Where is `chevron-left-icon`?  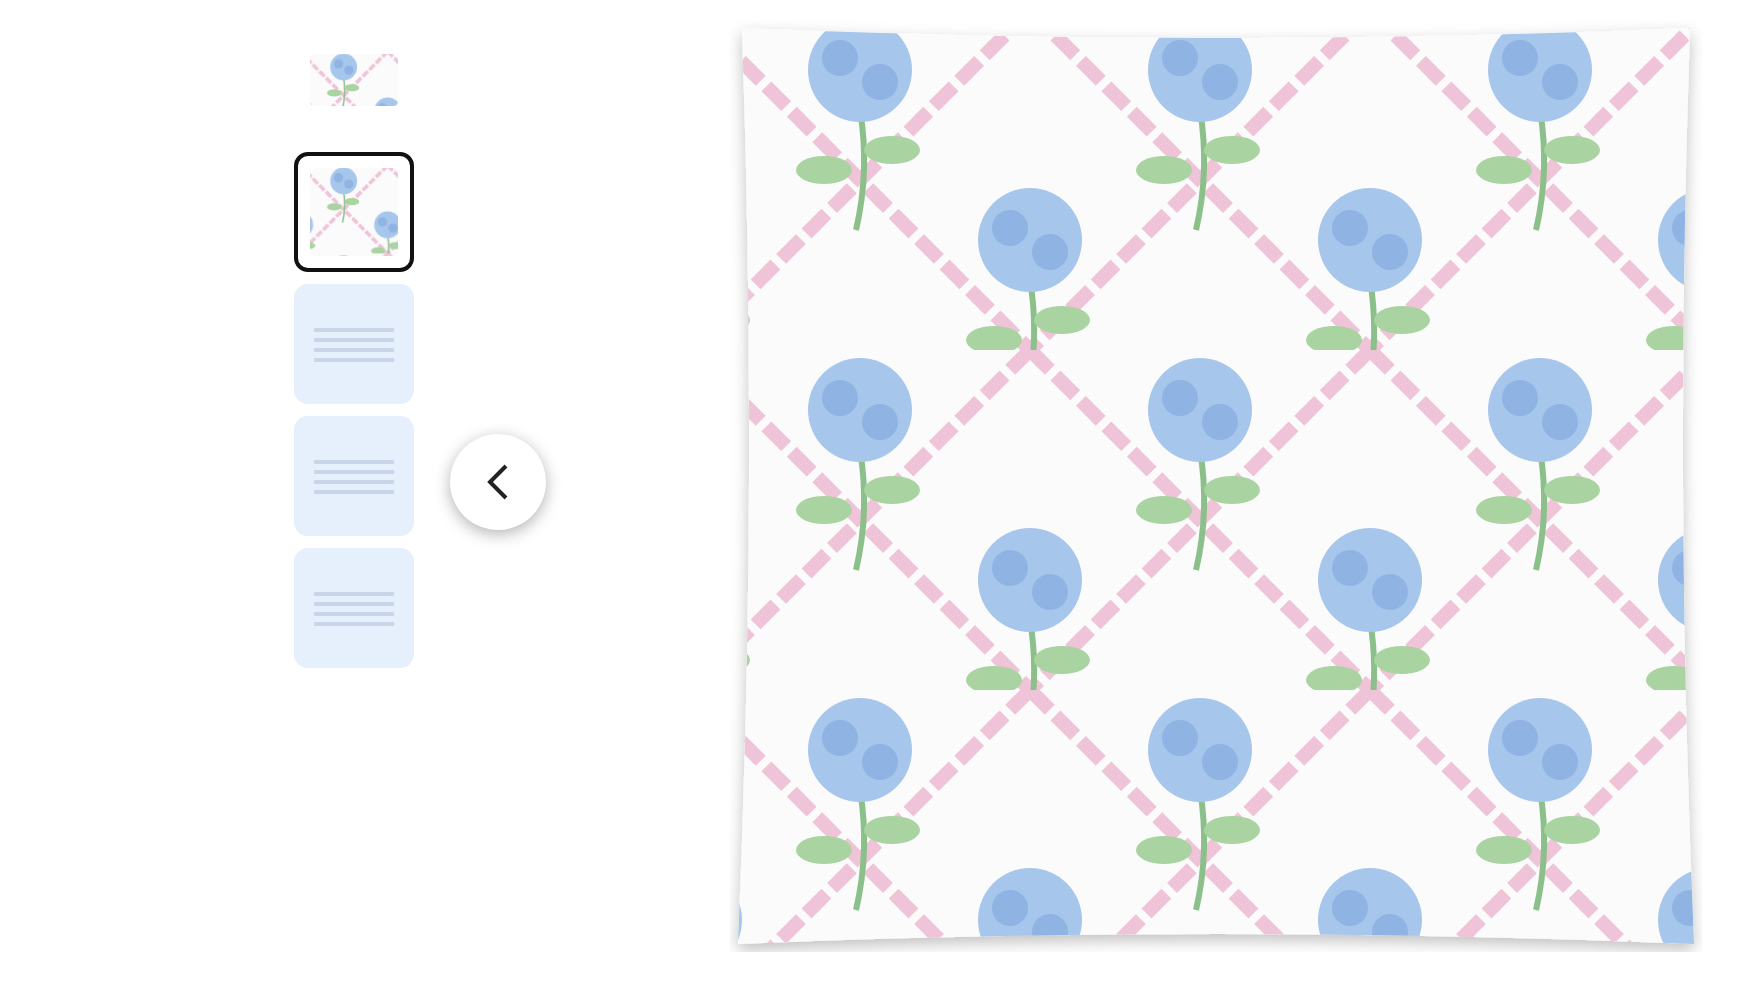 chevron-left-icon is located at coordinates (498, 481).